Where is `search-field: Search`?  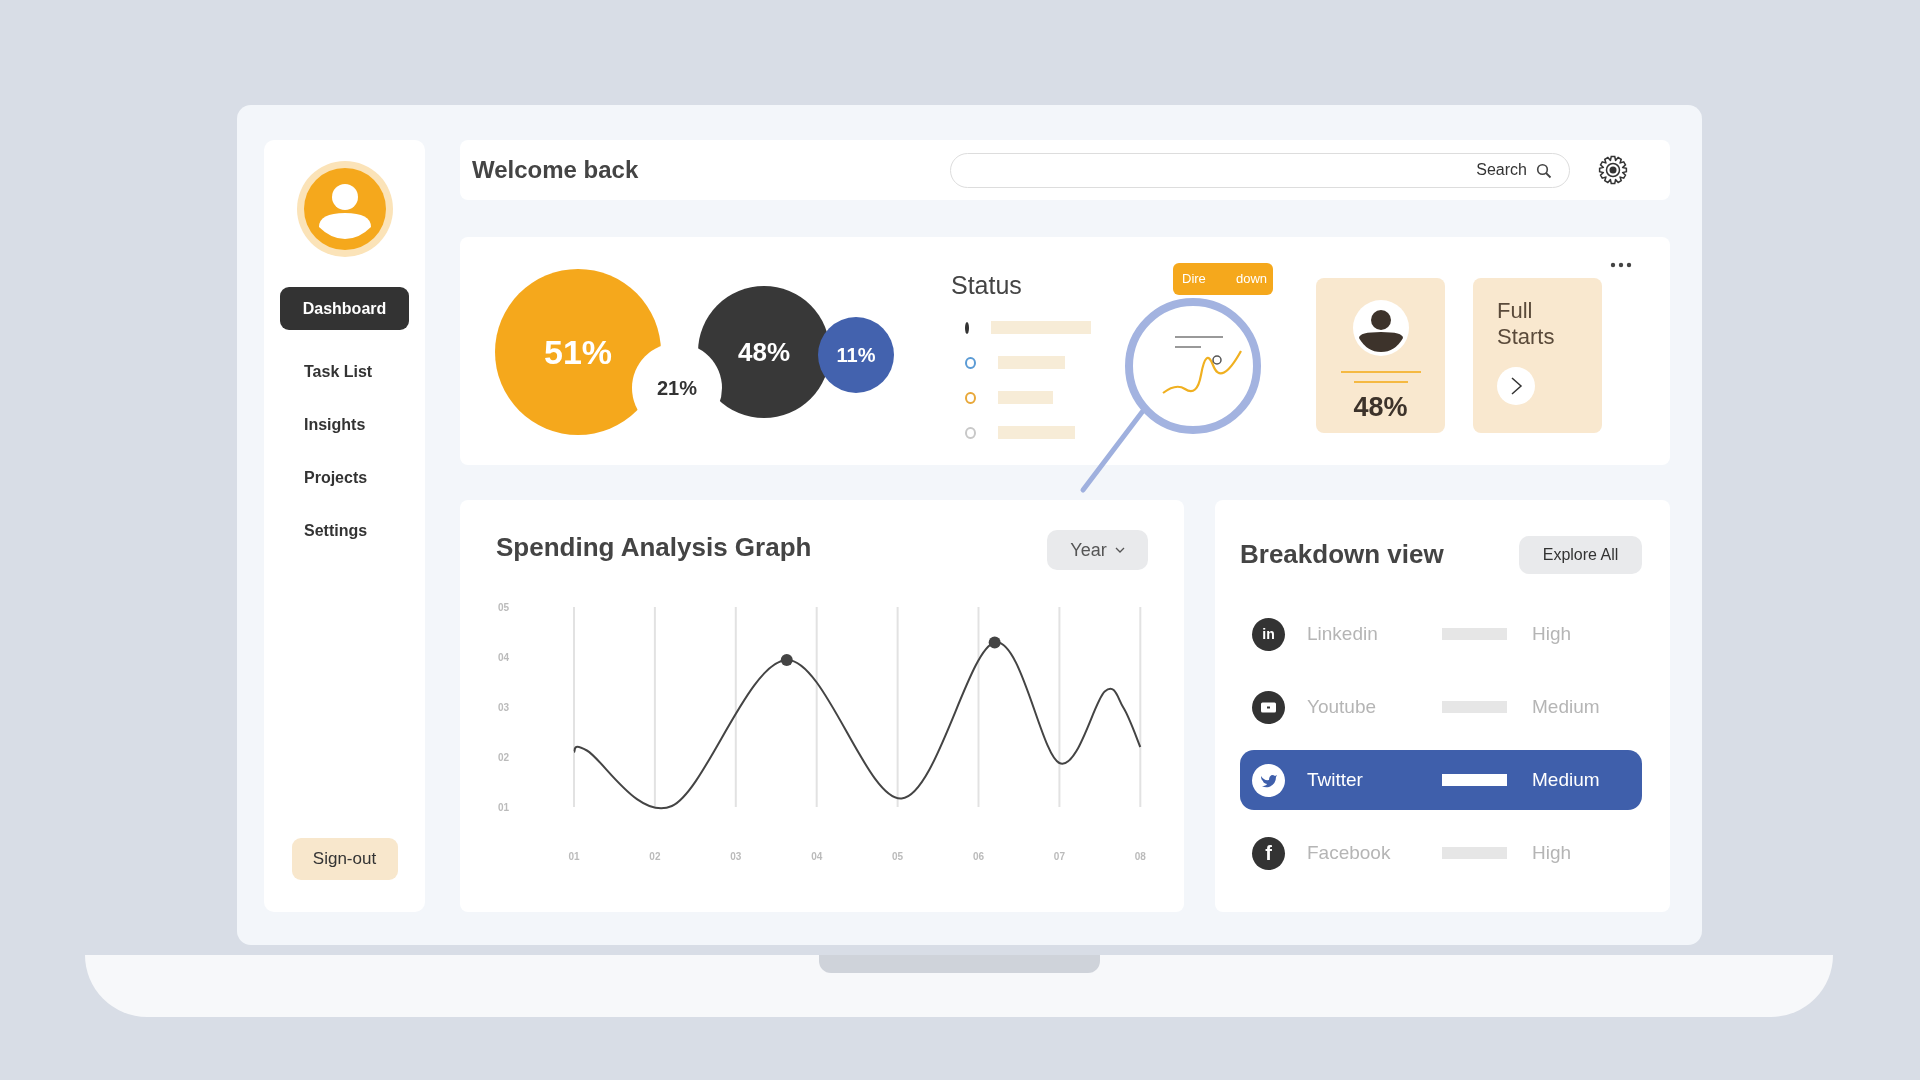
search-field: Search is located at coordinates (1260, 170).